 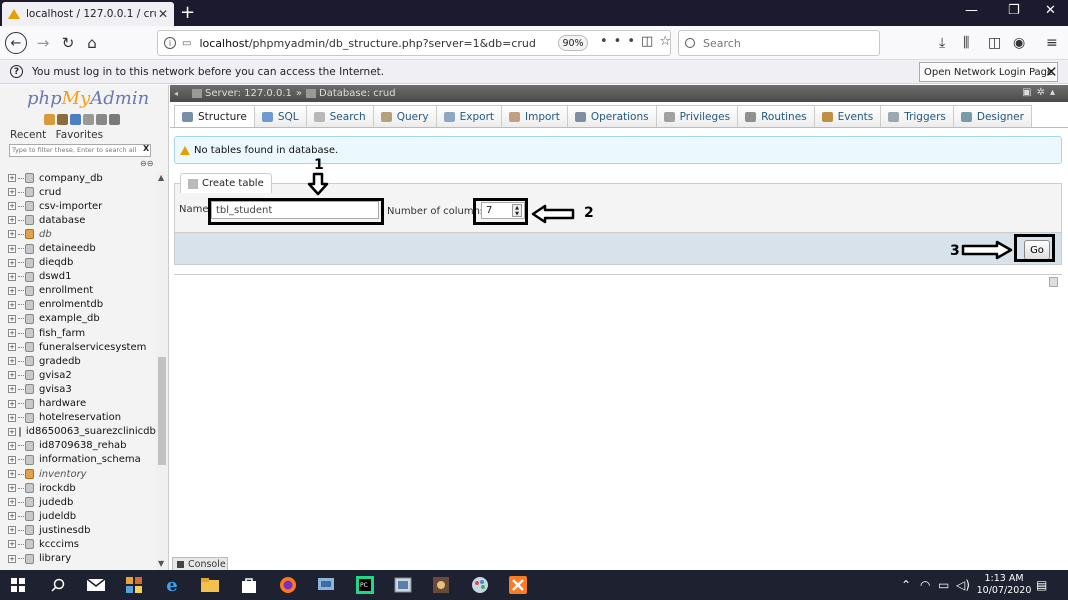 What do you see at coordinates (57, 488) in the screenshot?
I see `sidebar-db-label: irockdb` at bounding box center [57, 488].